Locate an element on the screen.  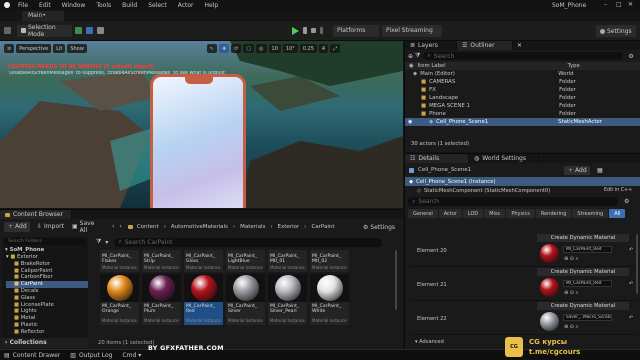
maximize-button: □ is located at coordinates (619, 4).